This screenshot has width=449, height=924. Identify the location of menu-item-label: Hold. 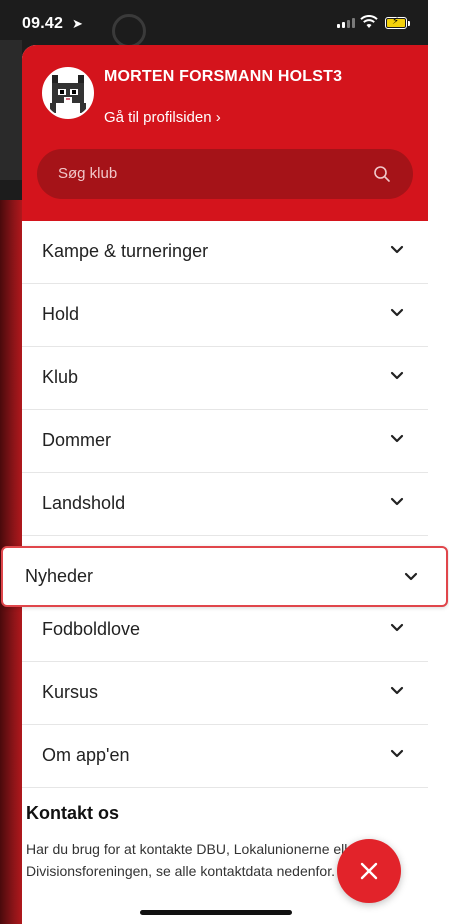
(61, 314).